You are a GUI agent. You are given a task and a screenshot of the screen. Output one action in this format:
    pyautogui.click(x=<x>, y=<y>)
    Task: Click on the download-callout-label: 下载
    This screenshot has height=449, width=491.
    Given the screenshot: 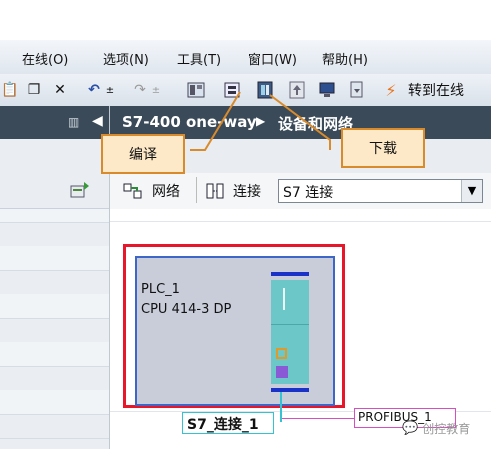 What is the action you would take?
    pyautogui.click(x=383, y=149)
    